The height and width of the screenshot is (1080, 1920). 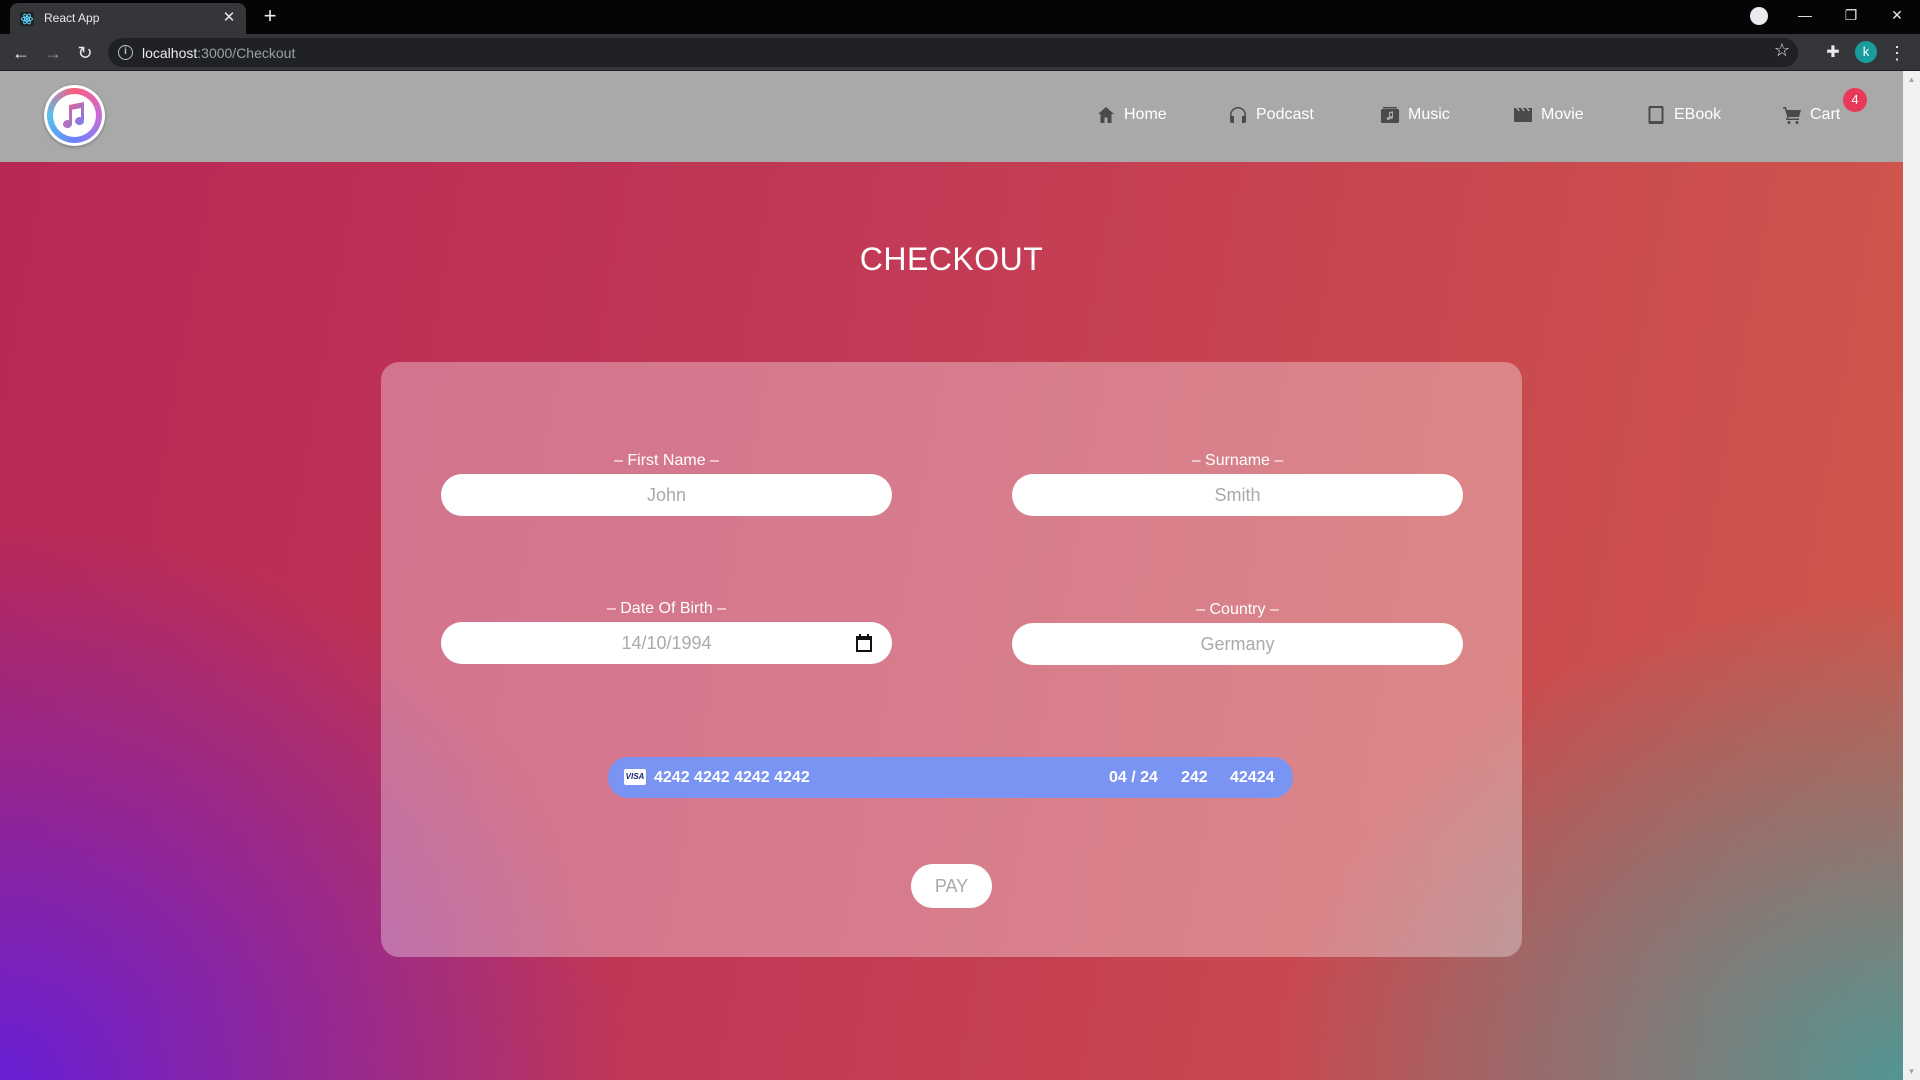 I want to click on pay-button: PAY, so click(x=951, y=886).